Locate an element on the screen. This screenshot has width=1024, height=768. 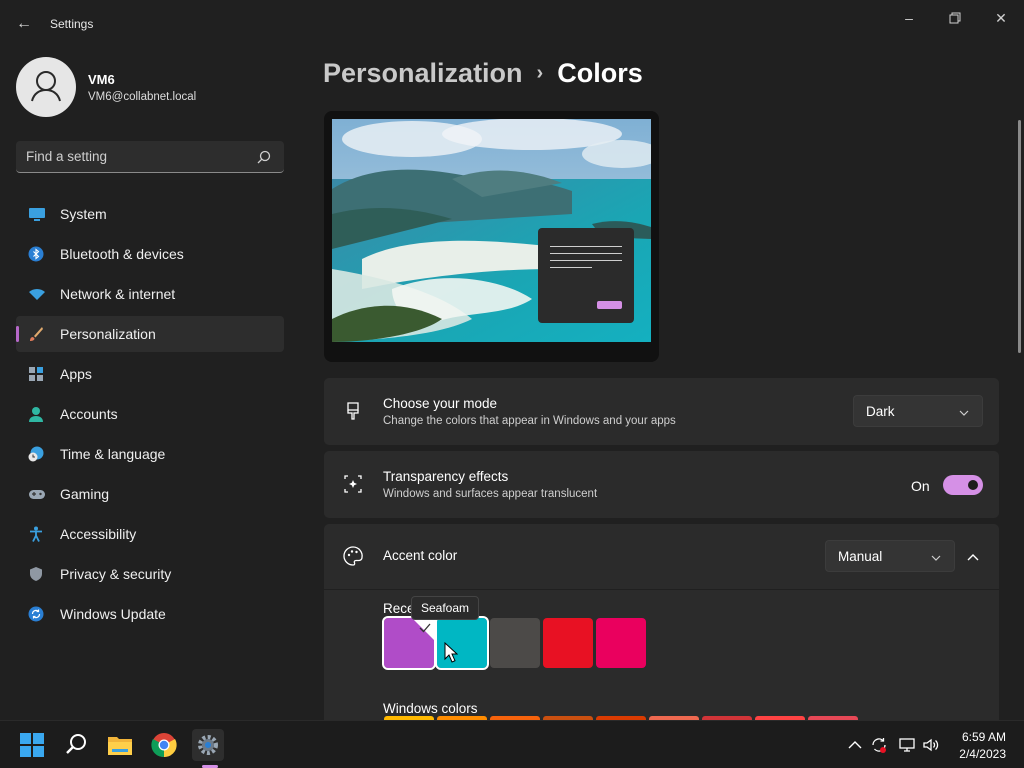
sidebar-item-system: System is located at coordinates (150, 214).